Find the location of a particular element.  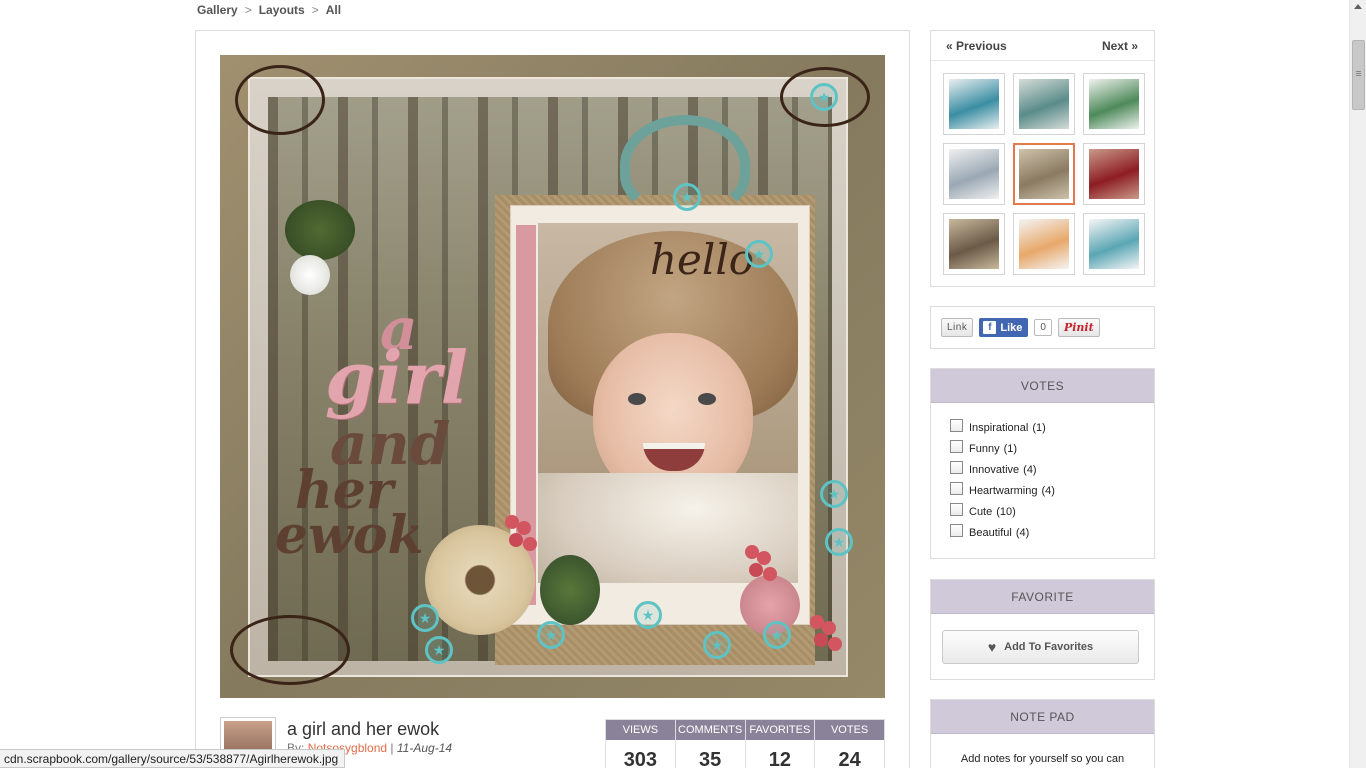

stat-label: FAVORITES is located at coordinates (780, 730).